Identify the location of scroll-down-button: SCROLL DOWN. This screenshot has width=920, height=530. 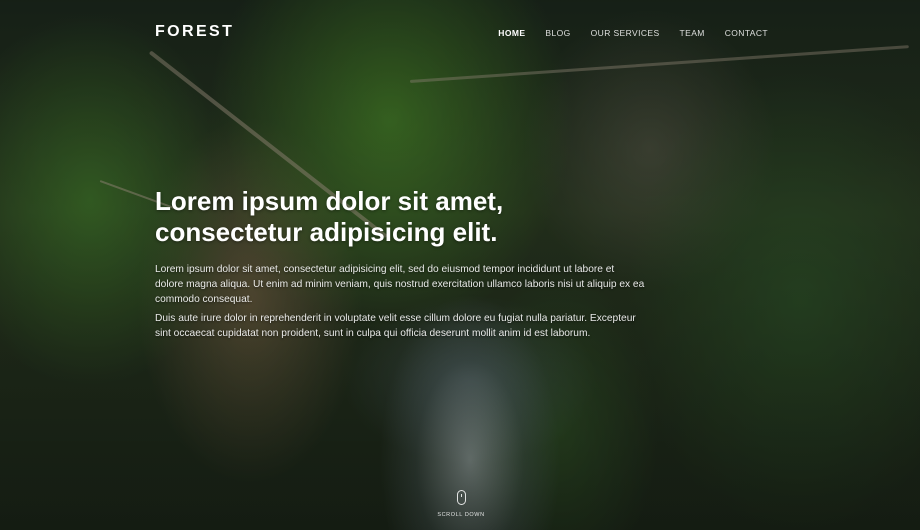
(461, 504).